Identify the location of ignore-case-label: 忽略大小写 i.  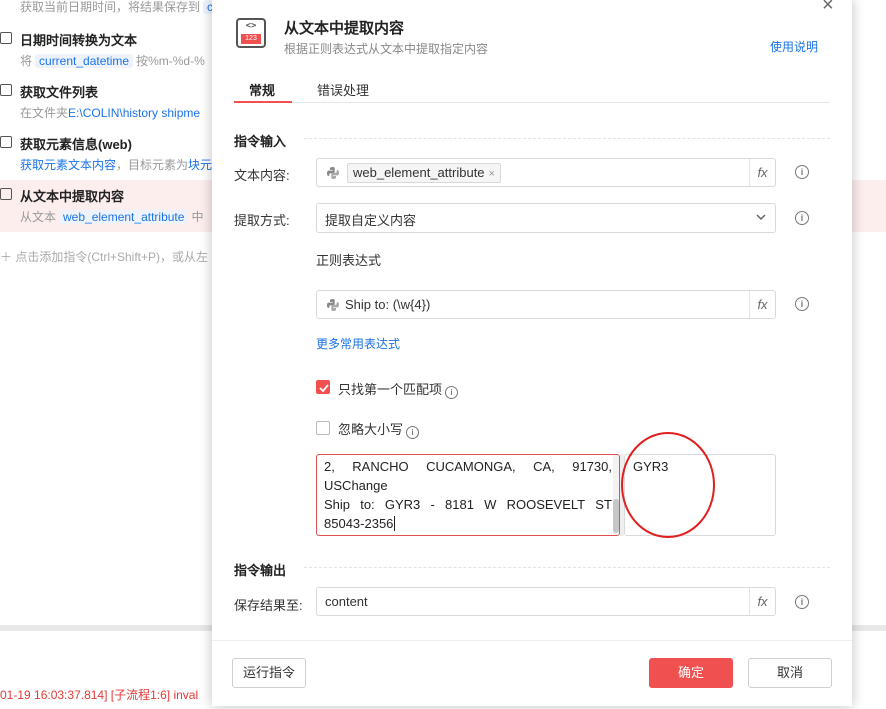
(379, 429).